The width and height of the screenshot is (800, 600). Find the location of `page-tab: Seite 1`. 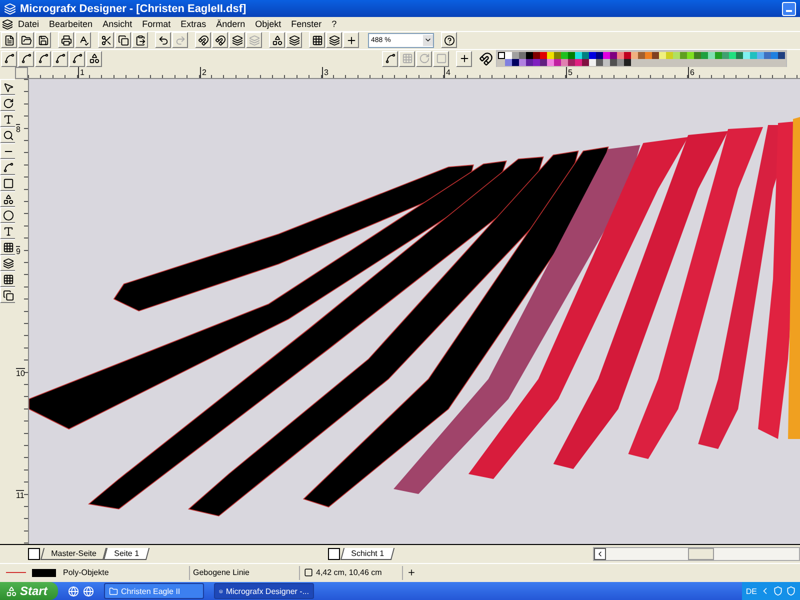

page-tab: Seite 1 is located at coordinates (127, 554).